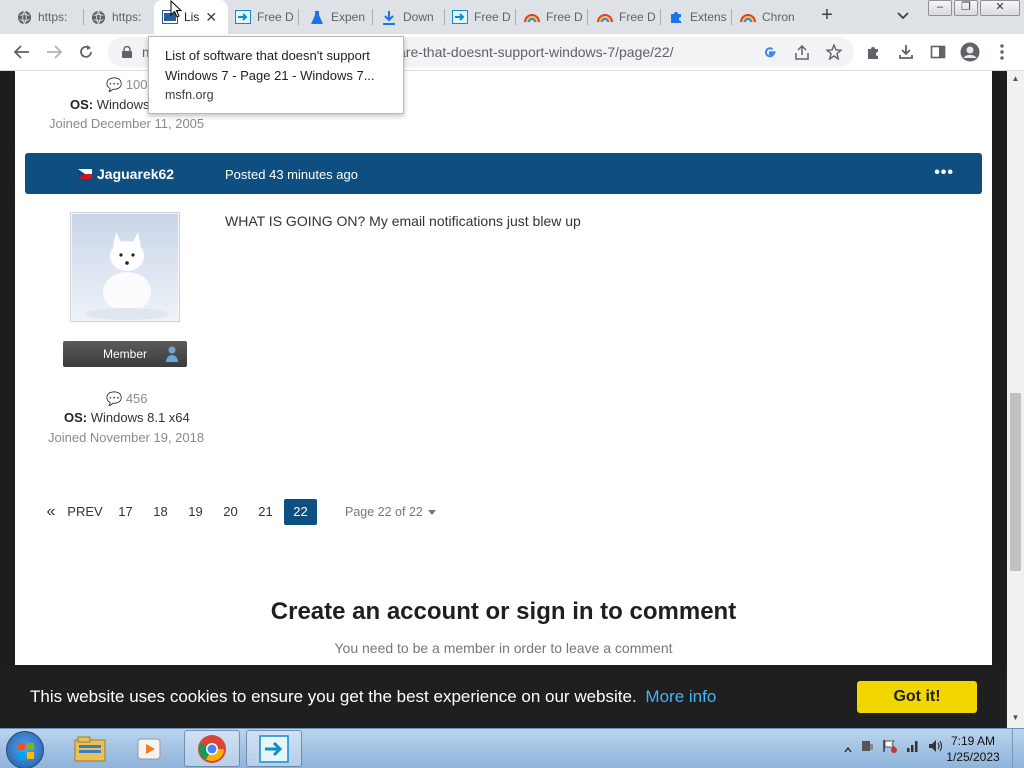  Describe the element at coordinates (291, 174) in the screenshot. I see `post-date: Posted 43 minutes ago` at that location.